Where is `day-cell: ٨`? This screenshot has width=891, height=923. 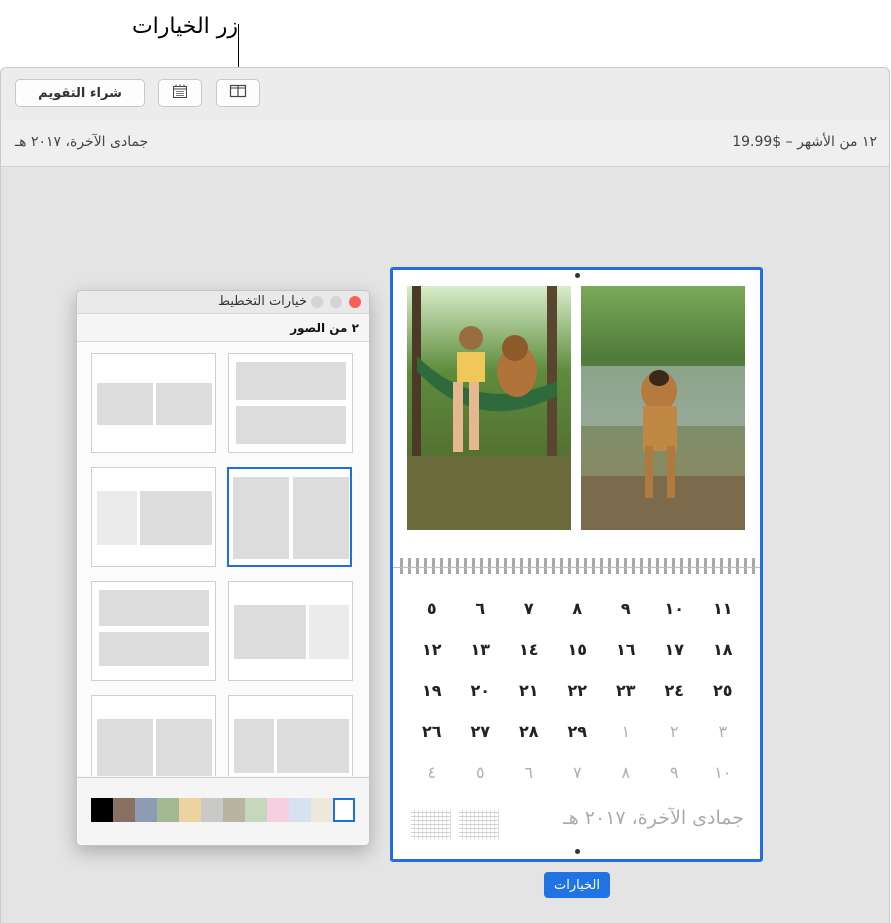
day-cell: ٨ is located at coordinates (577, 608).